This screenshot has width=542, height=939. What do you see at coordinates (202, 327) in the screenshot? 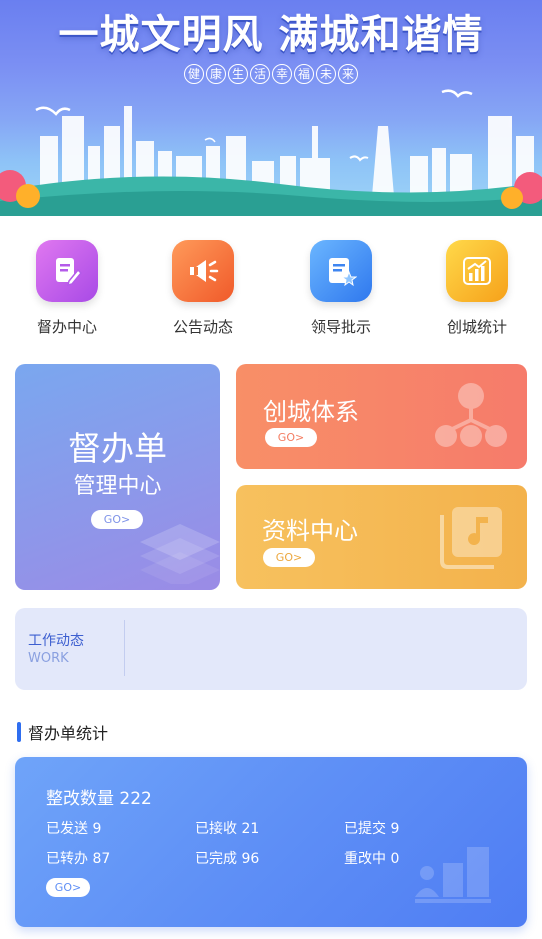
I see `quick-item-label: 公告动态` at bounding box center [202, 327].